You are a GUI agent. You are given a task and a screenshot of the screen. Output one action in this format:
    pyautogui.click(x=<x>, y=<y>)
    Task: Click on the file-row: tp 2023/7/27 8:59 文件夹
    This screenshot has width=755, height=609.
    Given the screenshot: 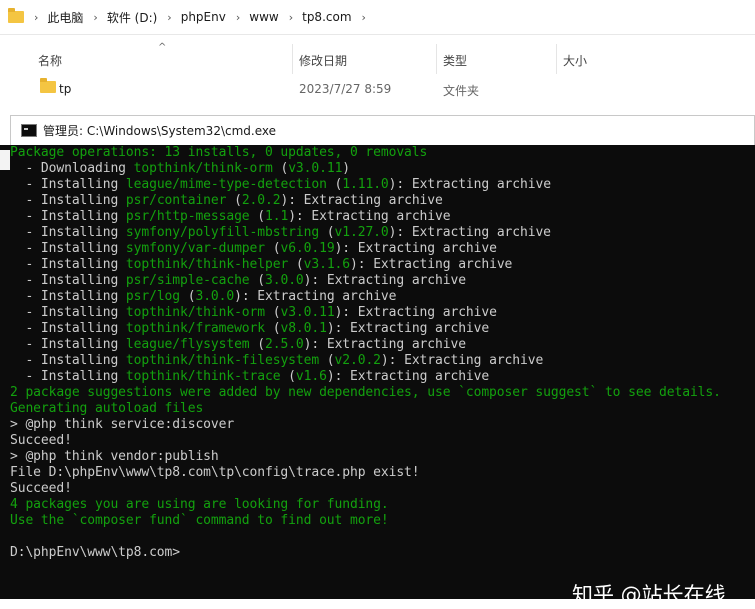 What is the action you would take?
    pyautogui.click(x=377, y=89)
    